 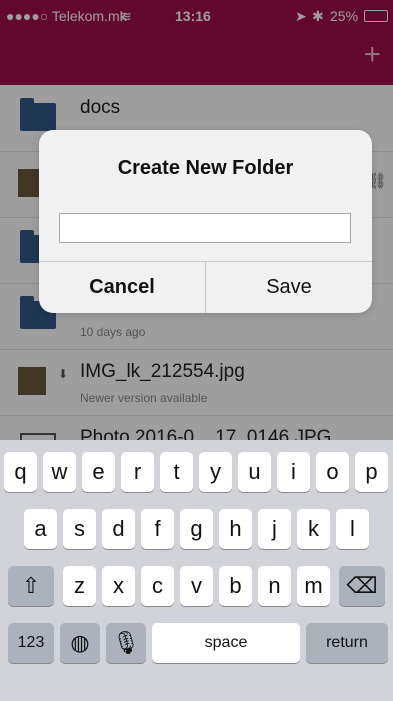 I want to click on key: w, so click(x=59, y=472).